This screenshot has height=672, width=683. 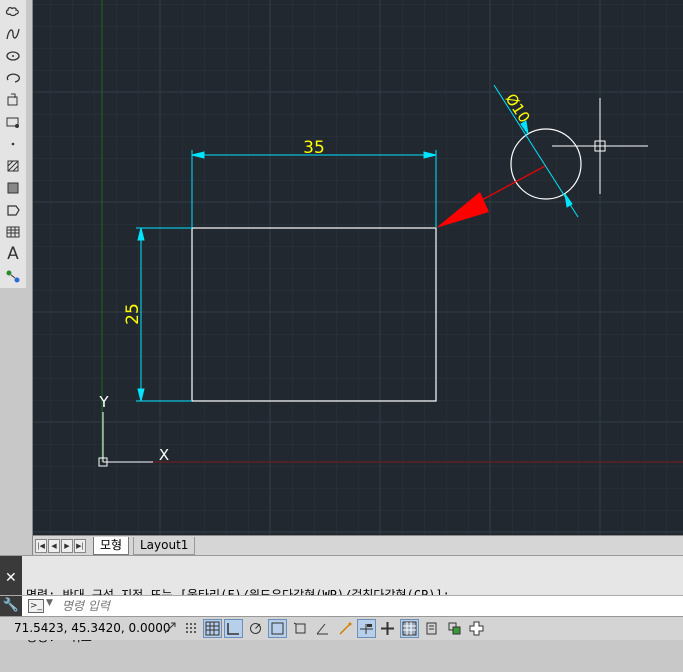 I want to click on annotation-monitor-icon, so click(x=476, y=628).